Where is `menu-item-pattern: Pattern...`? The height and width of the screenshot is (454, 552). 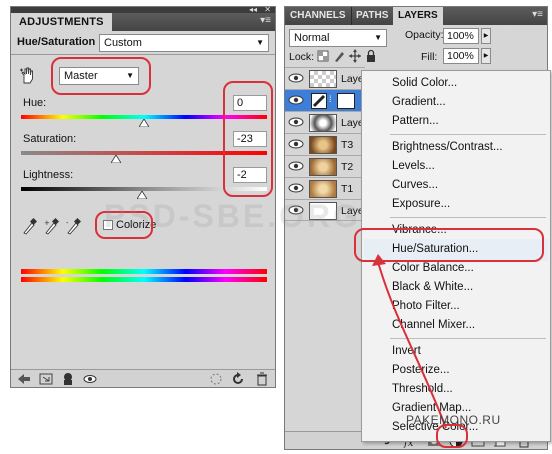
menu-item-pattern: Pattern... is located at coordinates (415, 121).